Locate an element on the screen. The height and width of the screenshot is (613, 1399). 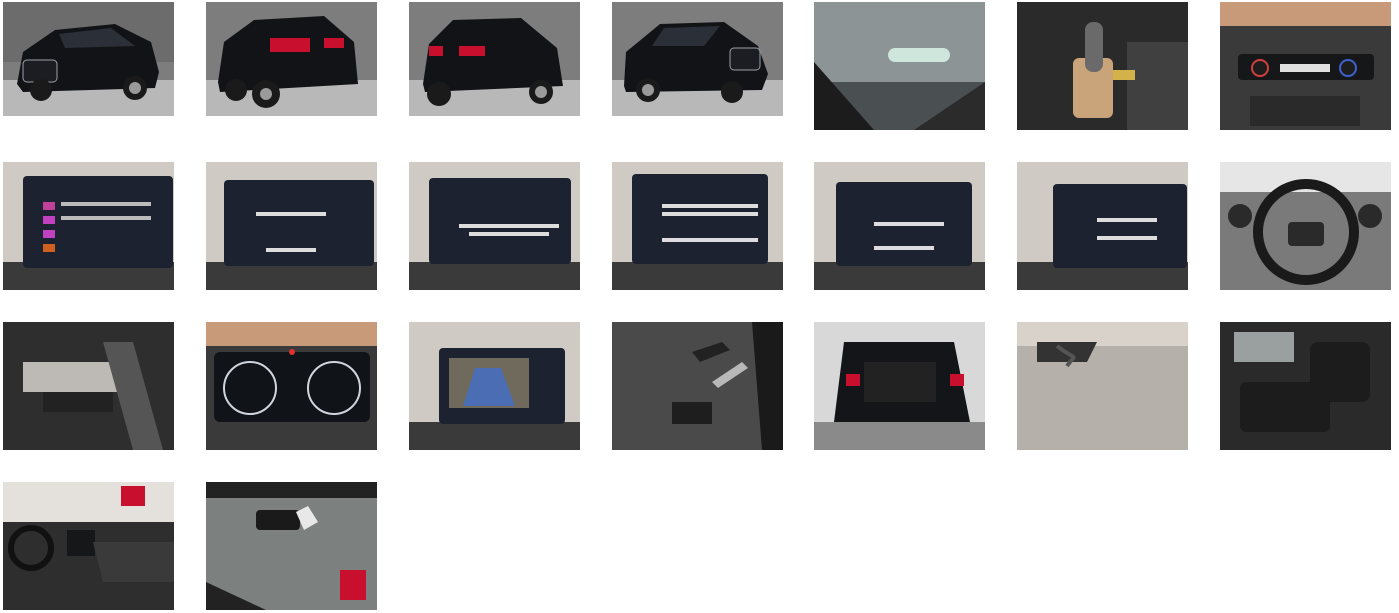
thumbnail-radio-screen is located at coordinates (88, 226).